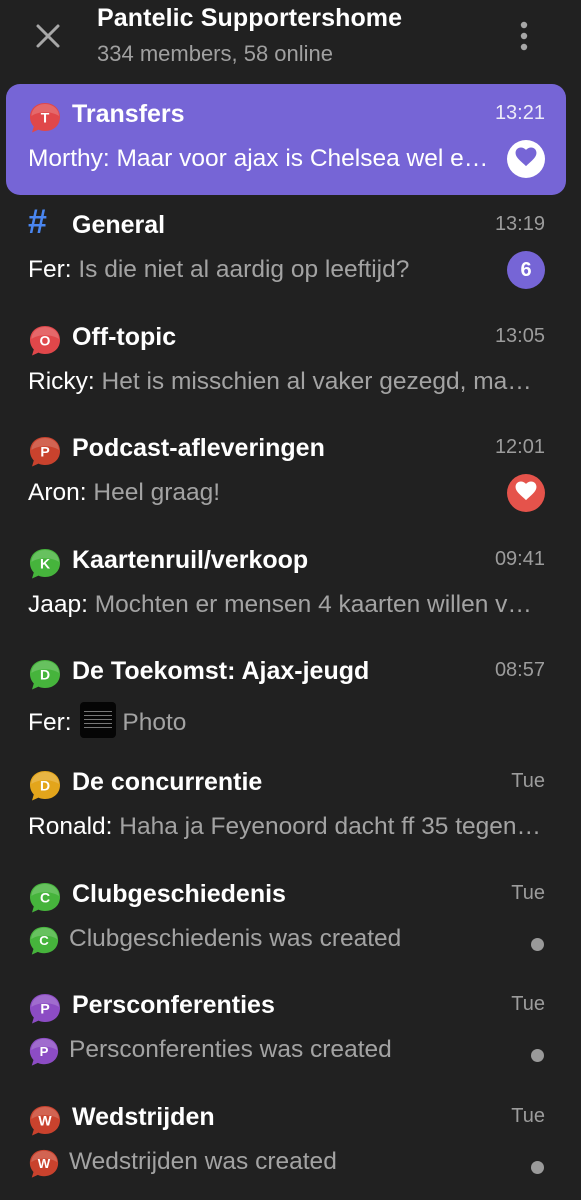 This screenshot has width=581, height=1200. Describe the element at coordinates (290, 690) in the screenshot. I see `topic-row: D De Toekomst: Ajax-jeugd 08:57 Fer: Photo` at that location.